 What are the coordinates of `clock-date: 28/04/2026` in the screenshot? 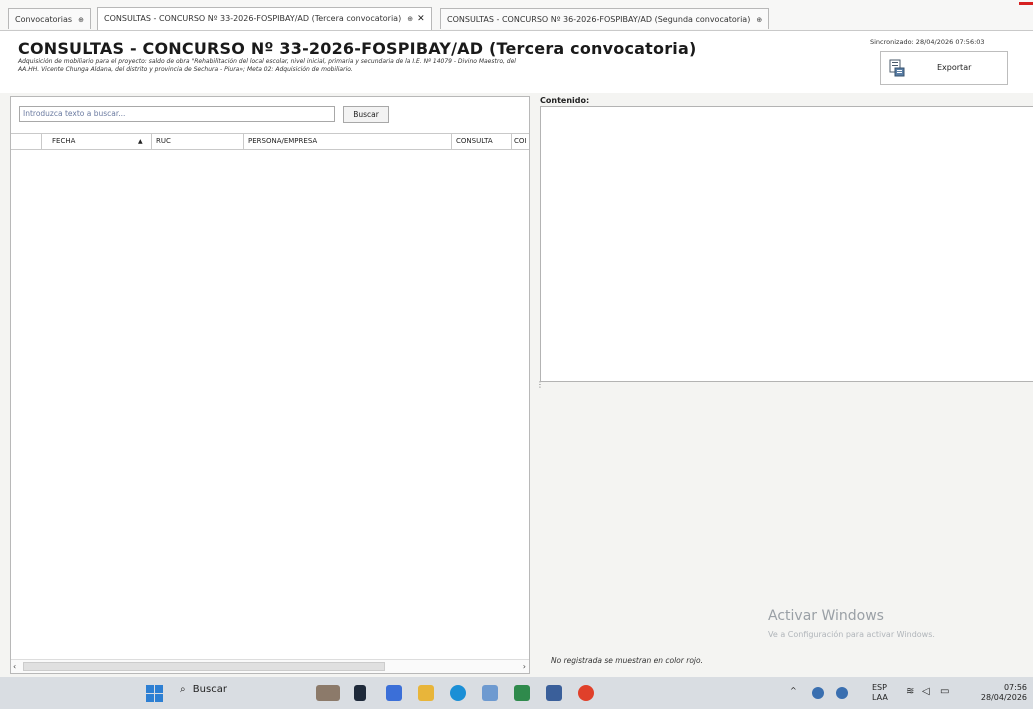 It's located at (1003, 697).